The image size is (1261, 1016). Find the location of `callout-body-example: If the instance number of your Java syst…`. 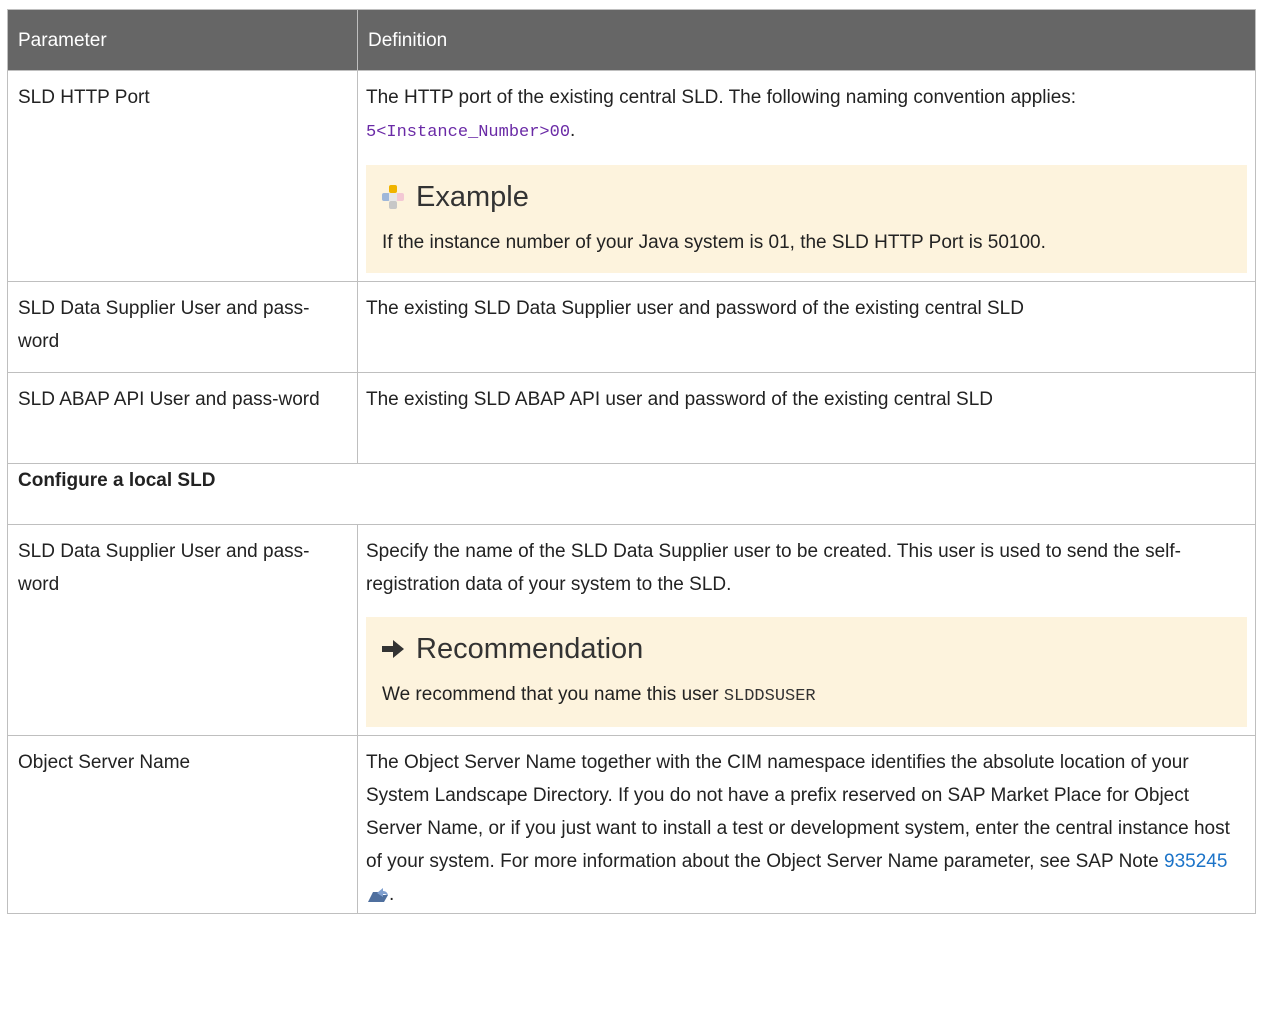

callout-body-example: If the instance number of your Java syst… is located at coordinates (714, 242).